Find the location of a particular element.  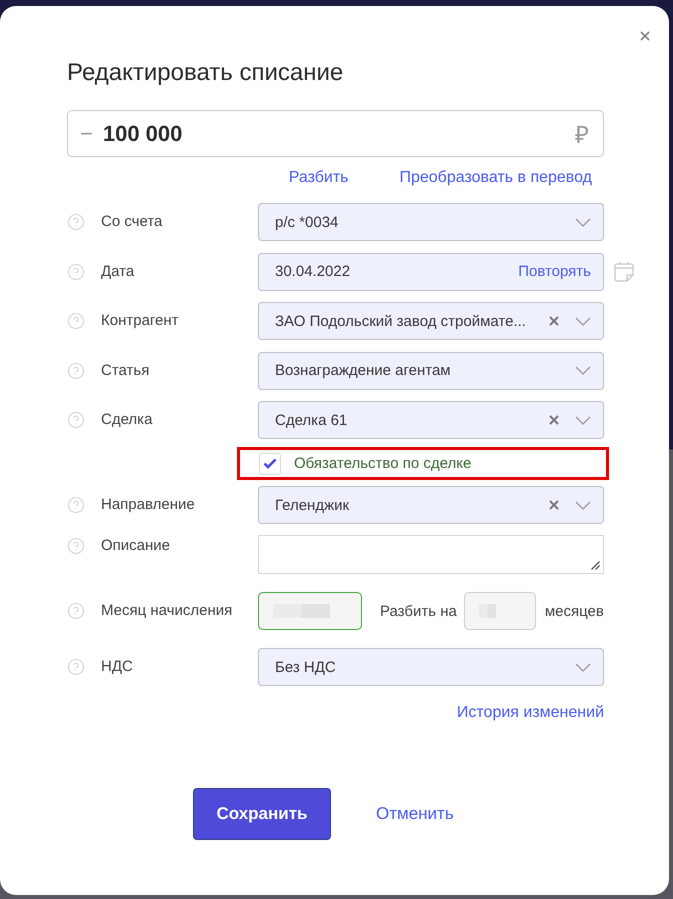

select-field: Геленджик is located at coordinates (431, 505).